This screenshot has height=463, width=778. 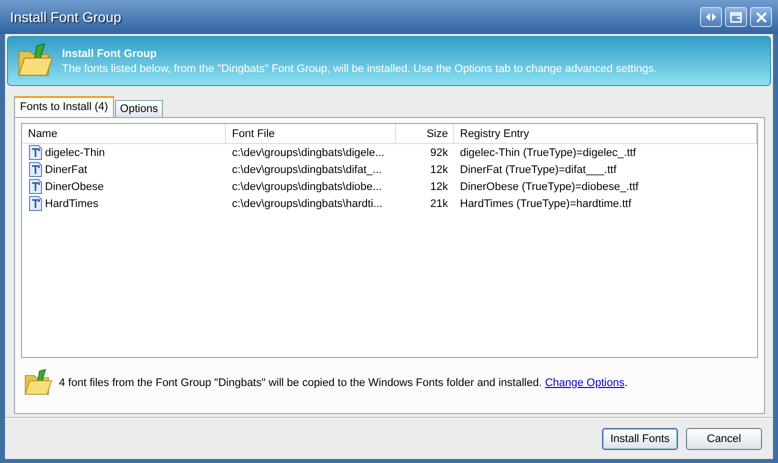 I want to click on install-button: Install Fonts, so click(x=640, y=439).